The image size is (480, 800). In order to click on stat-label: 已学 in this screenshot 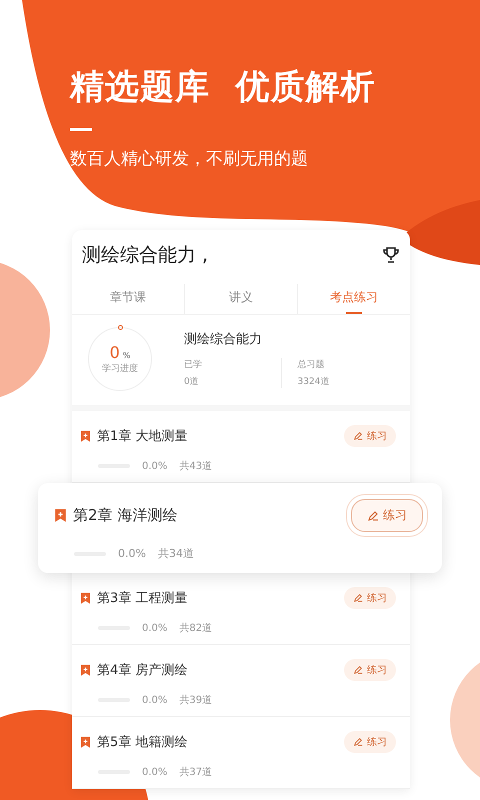, I will do `click(193, 364)`.